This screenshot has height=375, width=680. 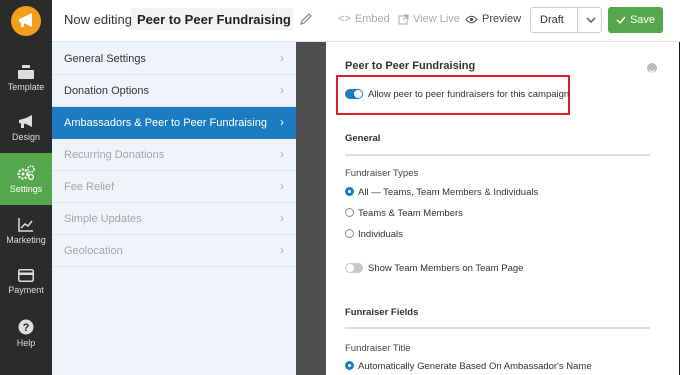 I want to click on collapse-toggle-icon, so click(x=652, y=68).